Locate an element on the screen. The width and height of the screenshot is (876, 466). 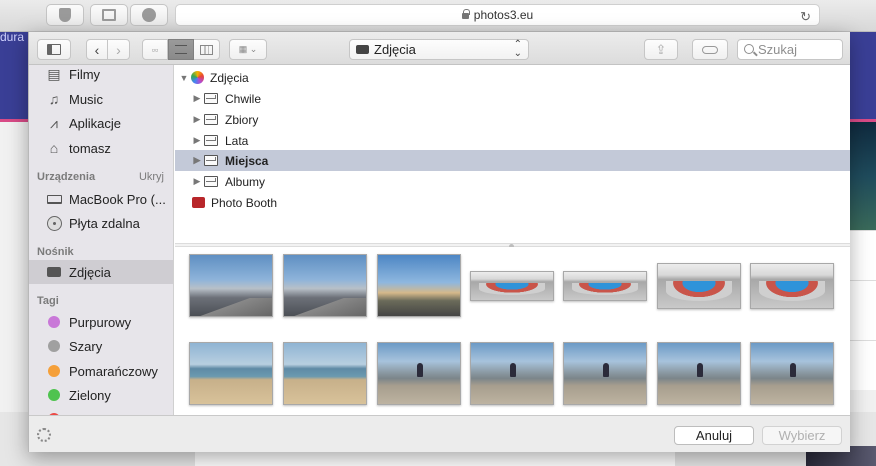
chevron-right-icon: › is located at coordinates (118, 49).